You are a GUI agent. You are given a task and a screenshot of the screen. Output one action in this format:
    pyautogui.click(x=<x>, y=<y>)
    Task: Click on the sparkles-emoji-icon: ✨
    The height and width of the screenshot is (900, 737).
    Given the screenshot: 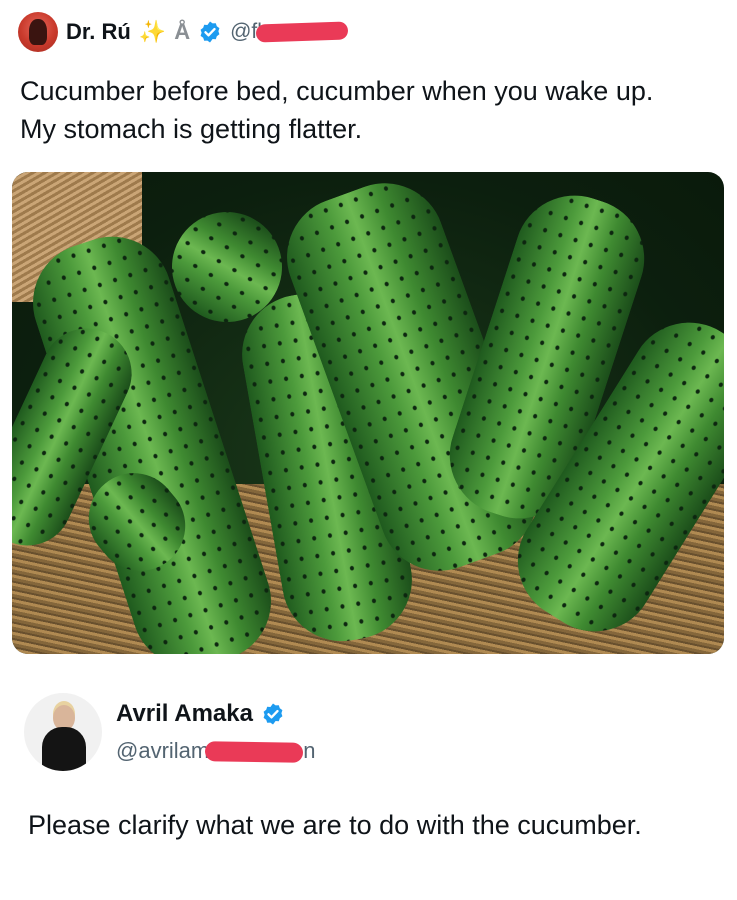 What is the action you would take?
    pyautogui.click(x=152, y=31)
    